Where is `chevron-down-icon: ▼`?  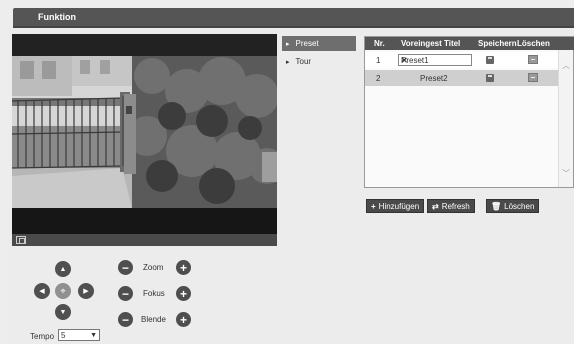 chevron-down-icon: ▼ is located at coordinates (93, 335).